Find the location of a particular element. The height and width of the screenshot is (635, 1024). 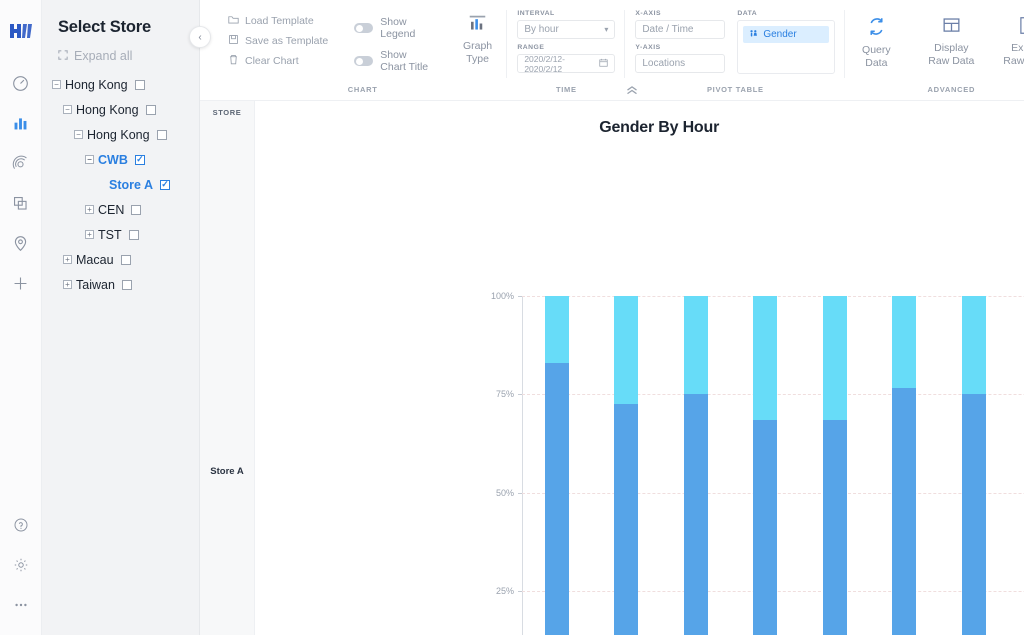

tree-node-label: CEN is located at coordinates (111, 209).